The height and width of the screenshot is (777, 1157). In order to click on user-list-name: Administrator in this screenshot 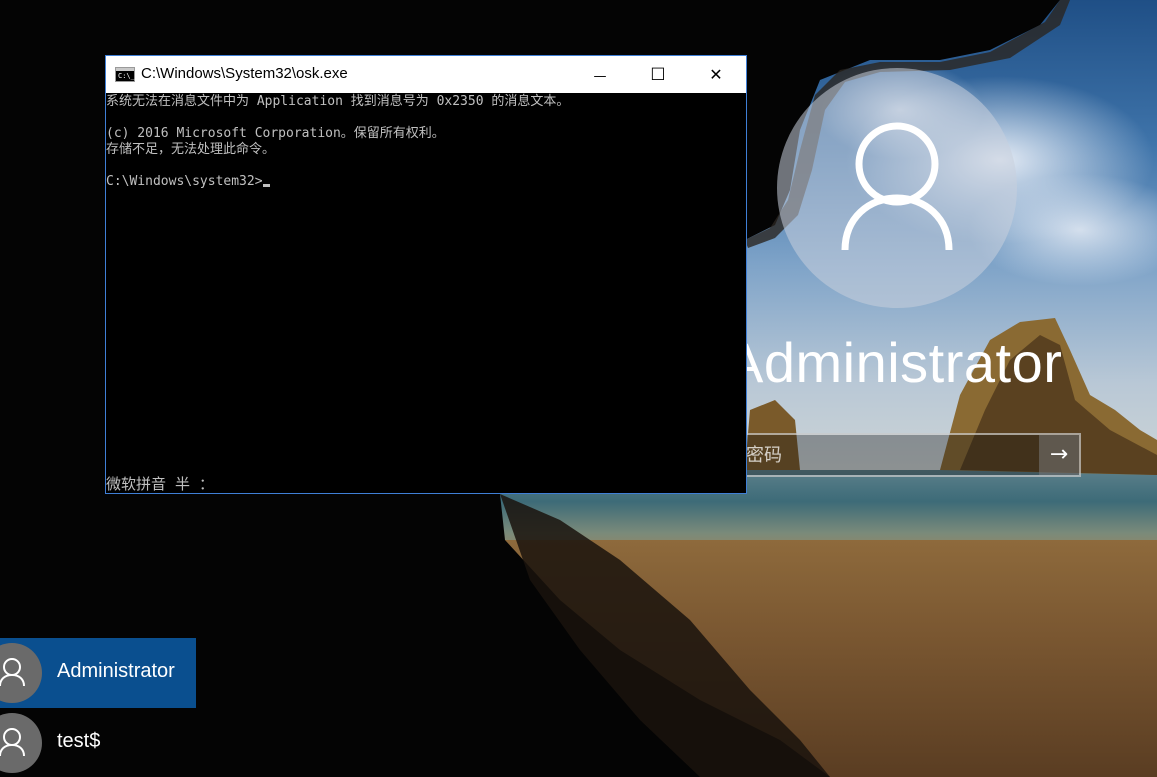, I will do `click(116, 671)`.